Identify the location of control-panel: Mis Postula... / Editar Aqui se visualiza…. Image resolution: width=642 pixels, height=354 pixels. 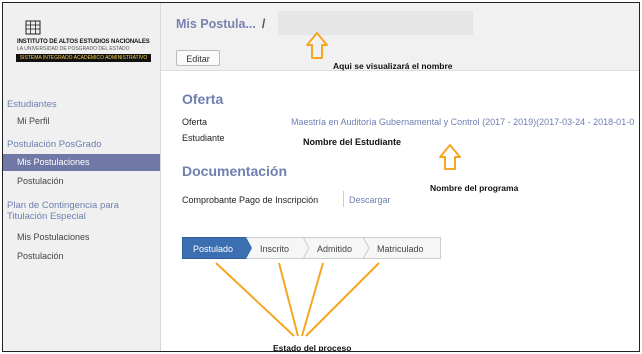
(400, 37).